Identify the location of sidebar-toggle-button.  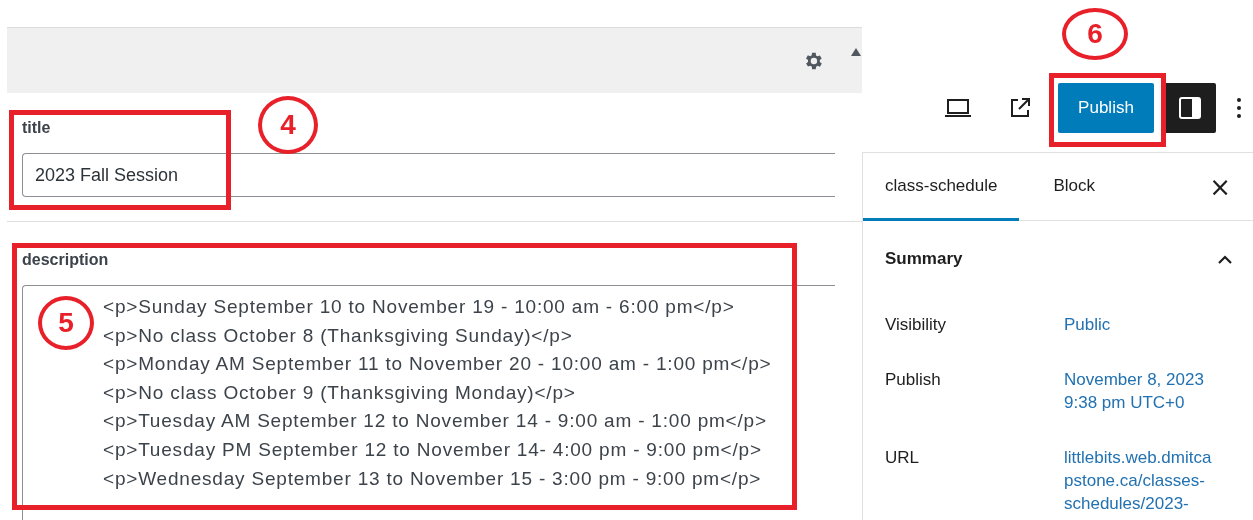
(1190, 108).